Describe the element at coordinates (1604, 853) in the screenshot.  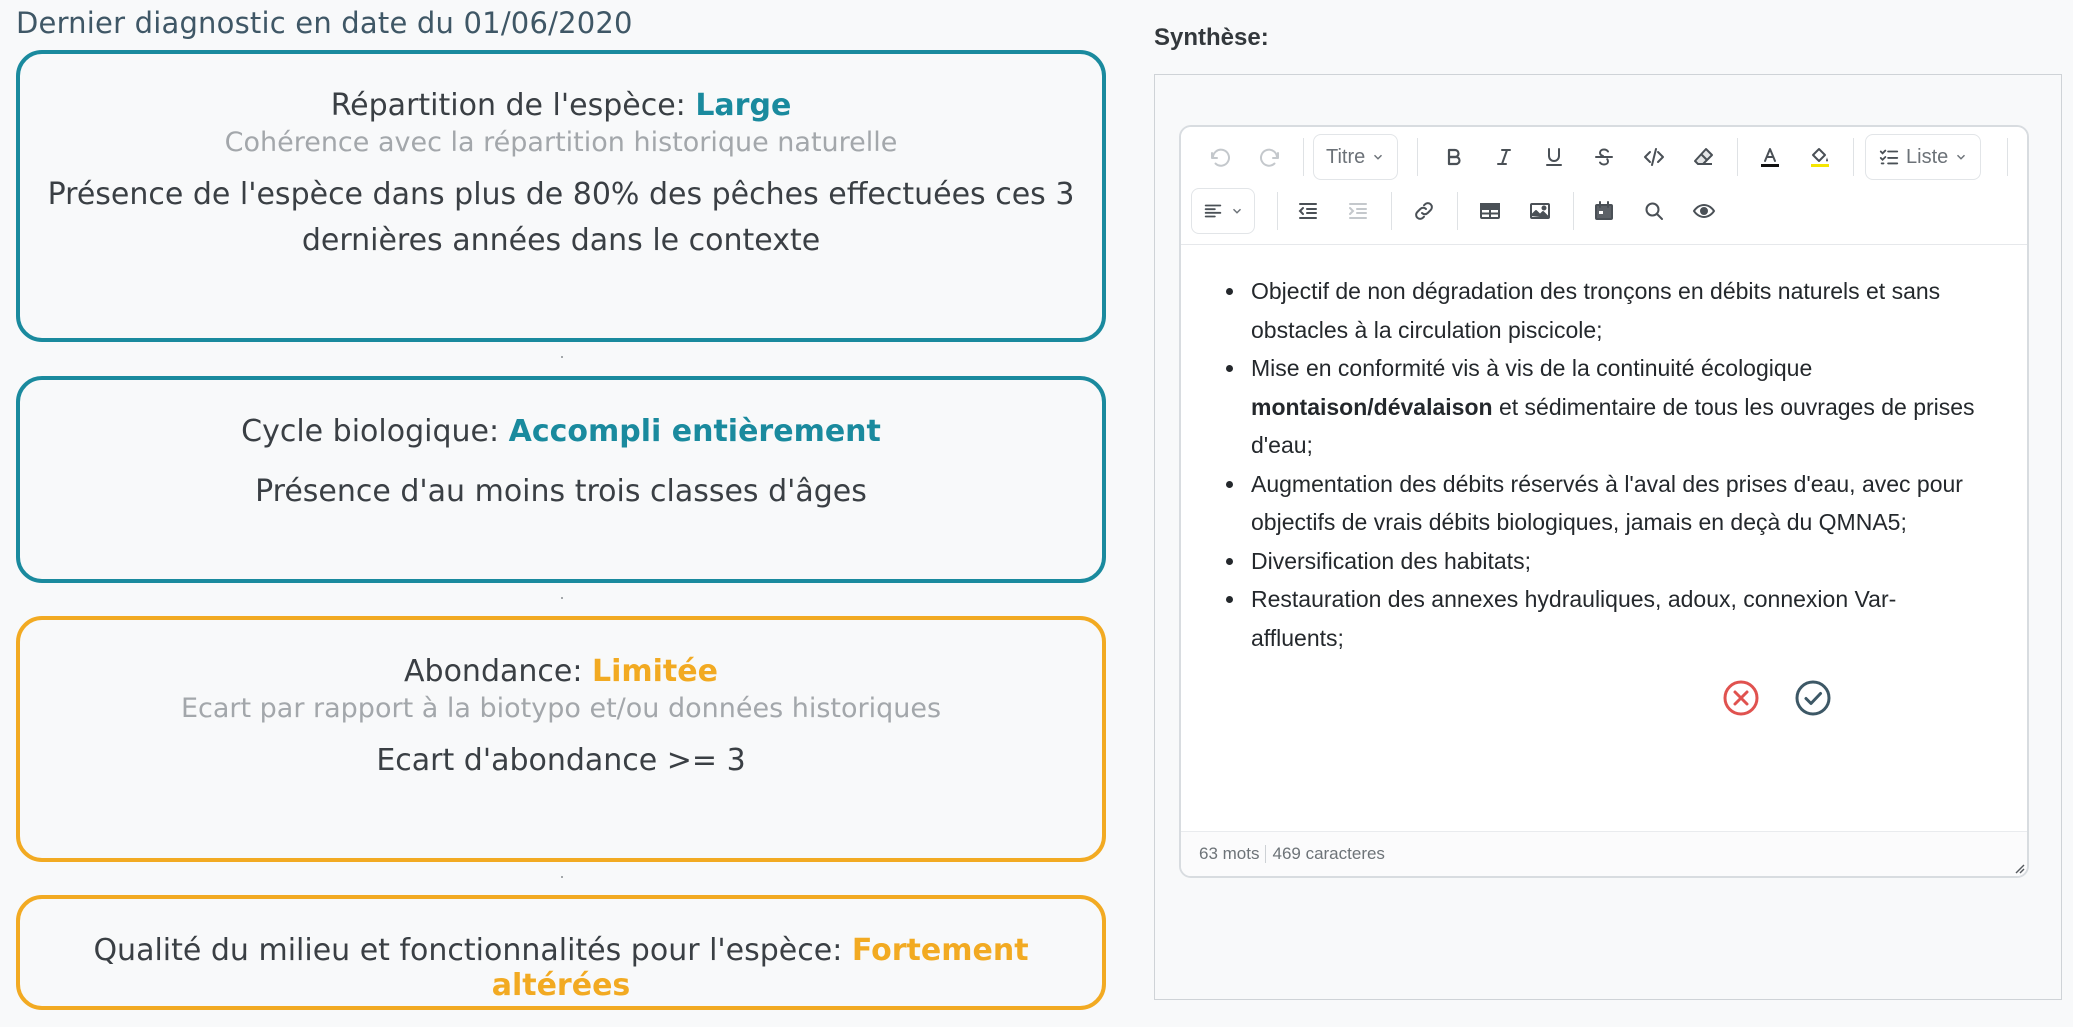
I see `editor-status-bar: 63 mots 469 caracteres` at that location.